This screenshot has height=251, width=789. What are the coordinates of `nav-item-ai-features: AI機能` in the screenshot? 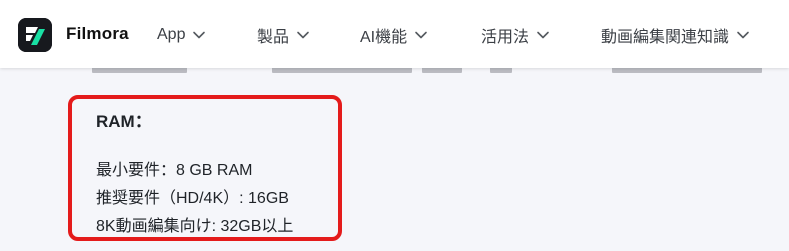 It's located at (394, 35).